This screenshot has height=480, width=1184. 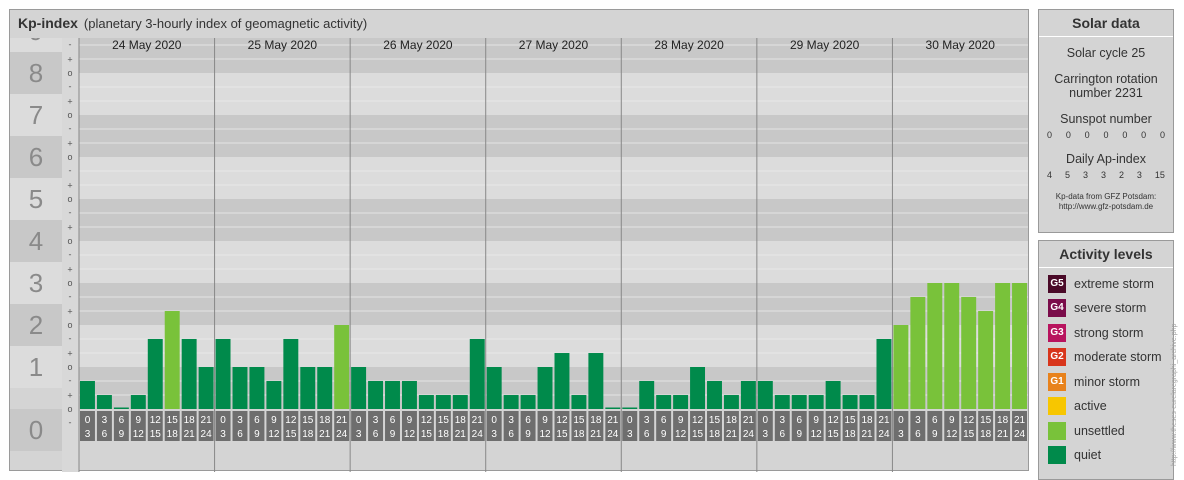 What do you see at coordinates (1107, 382) in the screenshot?
I see `level-label: minor storm` at bounding box center [1107, 382].